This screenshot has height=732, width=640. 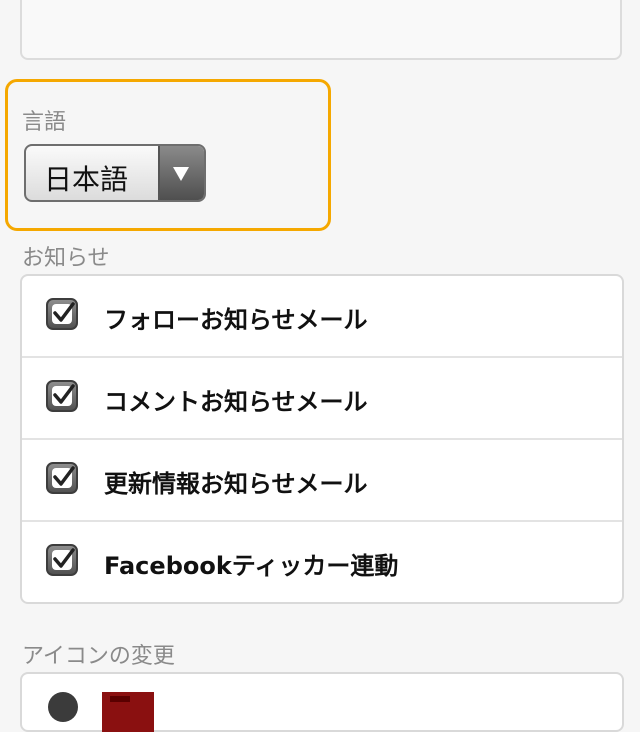 What do you see at coordinates (66, 258) in the screenshot?
I see `notifications-label: お知らせ` at bounding box center [66, 258].